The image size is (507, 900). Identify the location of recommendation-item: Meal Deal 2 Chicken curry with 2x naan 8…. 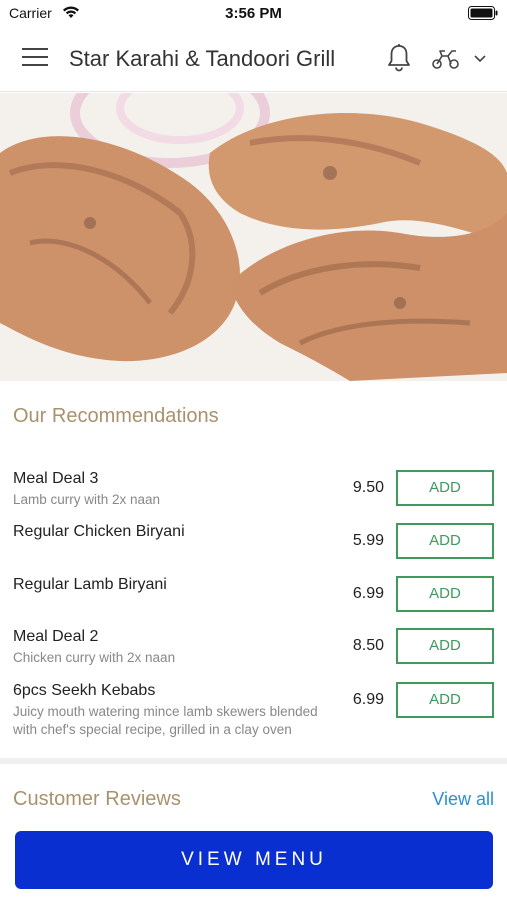
(253, 653).